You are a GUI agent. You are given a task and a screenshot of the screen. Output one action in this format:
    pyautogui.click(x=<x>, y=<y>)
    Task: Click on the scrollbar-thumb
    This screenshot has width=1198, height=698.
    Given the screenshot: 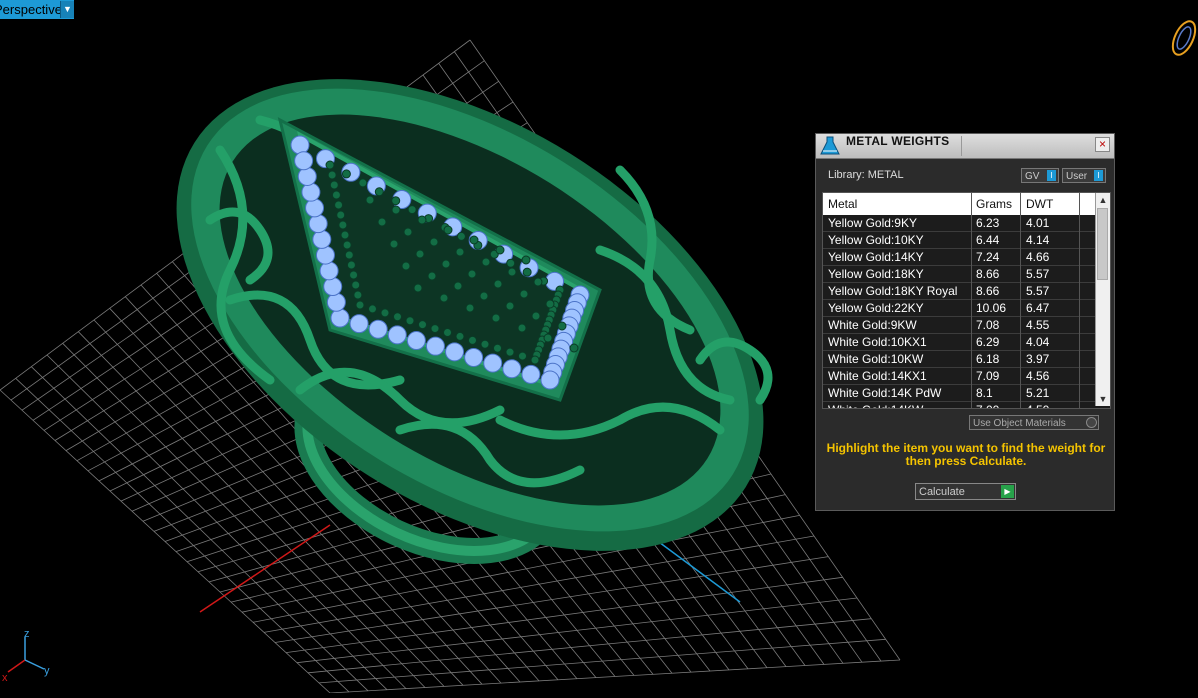 What is the action you would take?
    pyautogui.click(x=1102, y=244)
    